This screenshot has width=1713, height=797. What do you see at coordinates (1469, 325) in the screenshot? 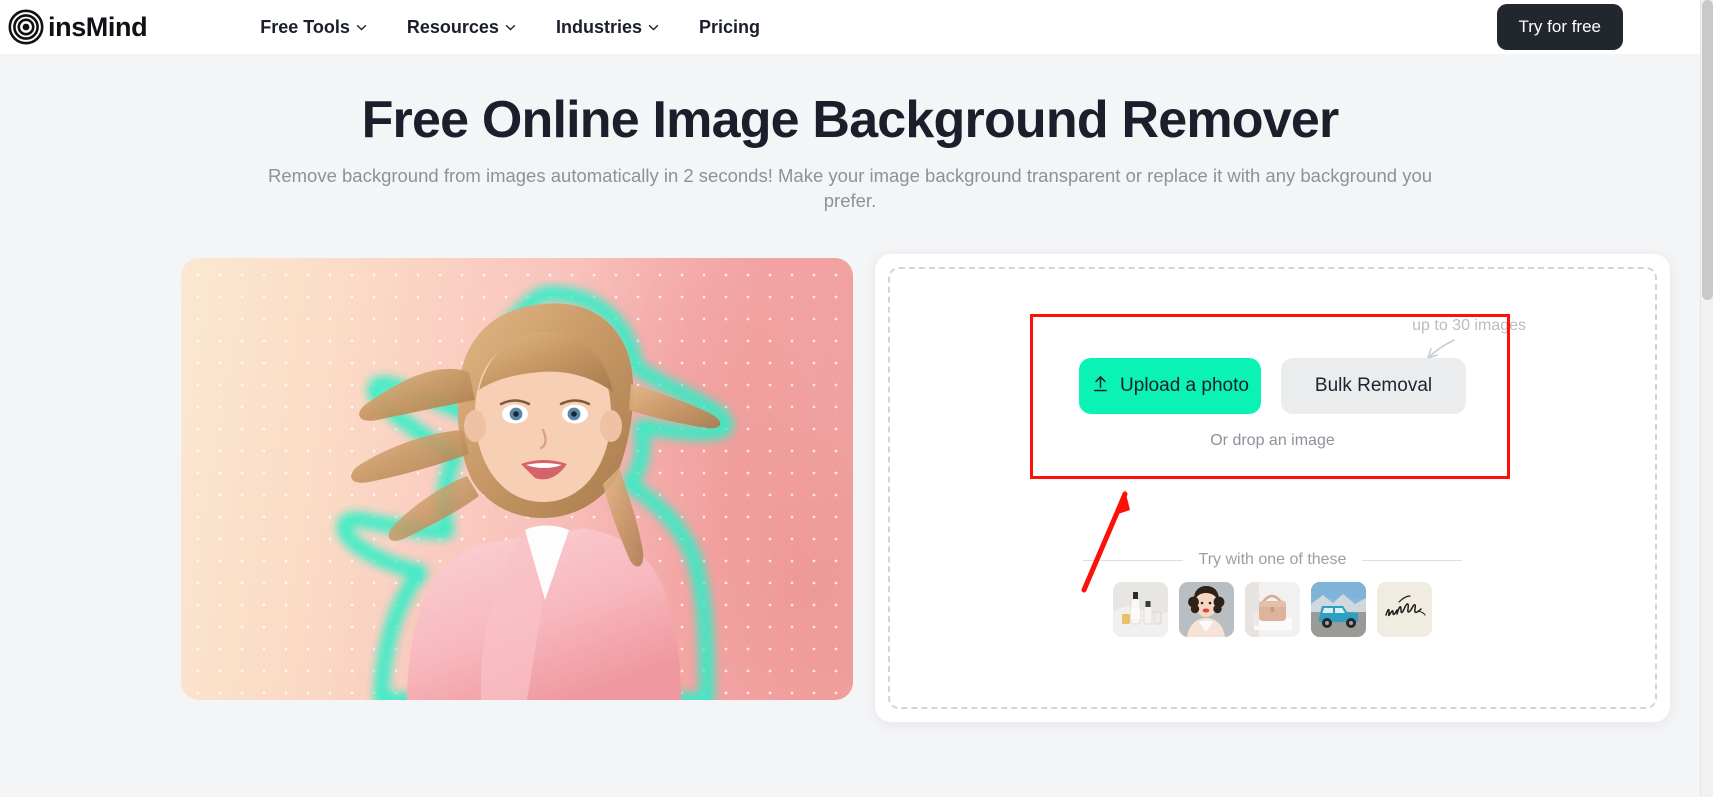
I see `bulk-limit-badge: up to 30 images` at bounding box center [1469, 325].